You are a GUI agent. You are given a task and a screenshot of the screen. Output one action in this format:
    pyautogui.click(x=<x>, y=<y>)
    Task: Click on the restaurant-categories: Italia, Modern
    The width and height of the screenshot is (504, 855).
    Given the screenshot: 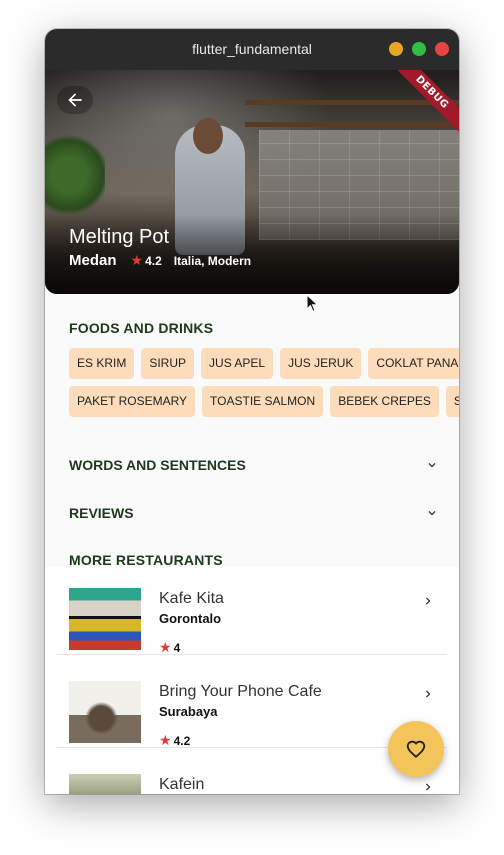 What is the action you would take?
    pyautogui.click(x=212, y=260)
    